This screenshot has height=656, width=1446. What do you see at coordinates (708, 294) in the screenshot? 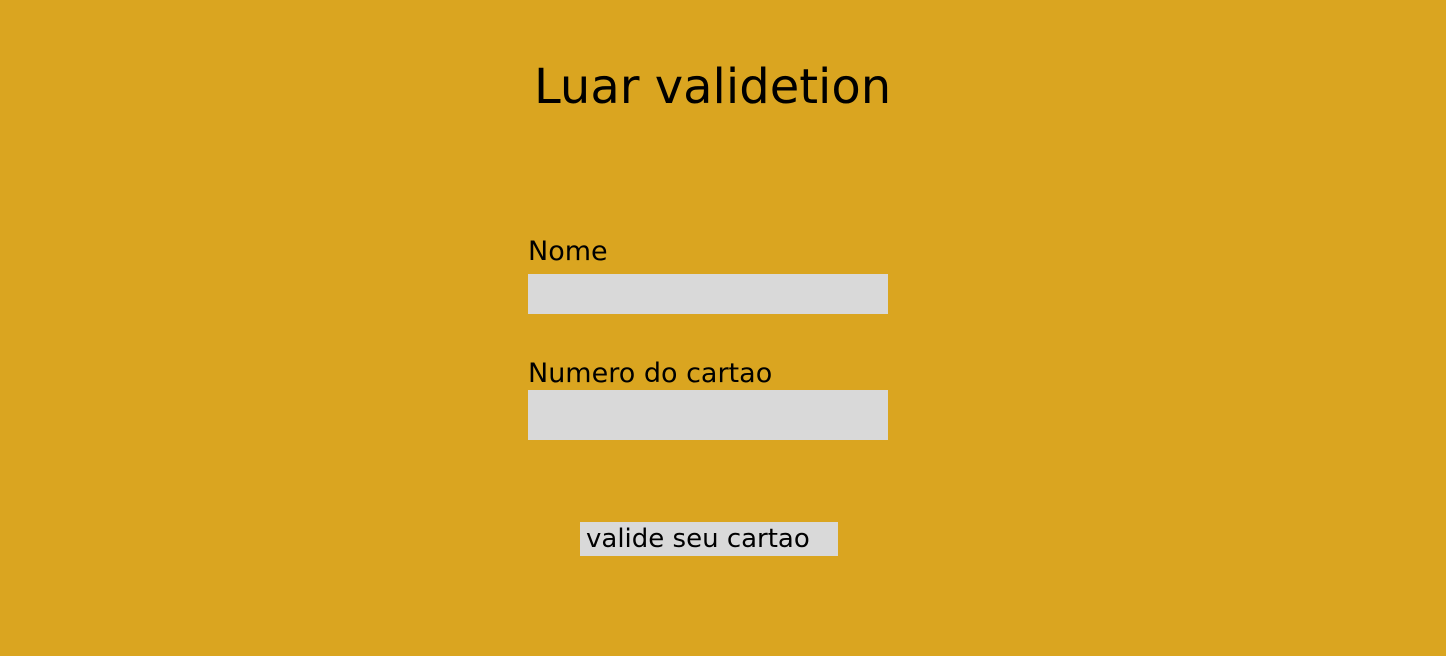
I see `nome-input` at bounding box center [708, 294].